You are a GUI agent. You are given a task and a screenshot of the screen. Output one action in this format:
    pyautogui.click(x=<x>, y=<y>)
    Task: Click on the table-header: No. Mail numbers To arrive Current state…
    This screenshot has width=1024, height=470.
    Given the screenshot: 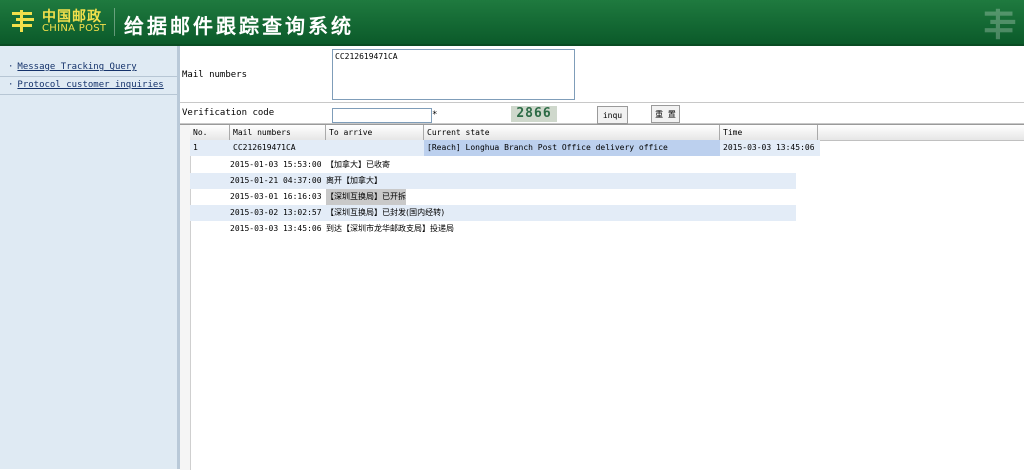 What is the action you would take?
    pyautogui.click(x=607, y=133)
    